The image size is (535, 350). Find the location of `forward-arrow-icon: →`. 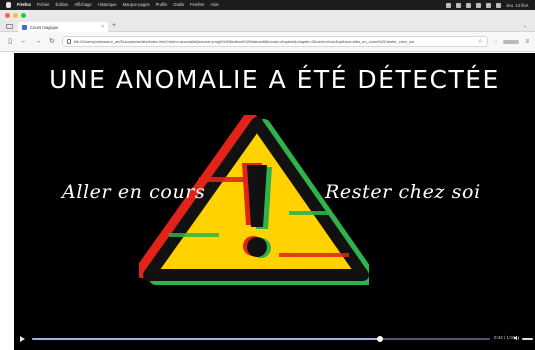

forward-arrow-icon: → is located at coordinates (38, 41).